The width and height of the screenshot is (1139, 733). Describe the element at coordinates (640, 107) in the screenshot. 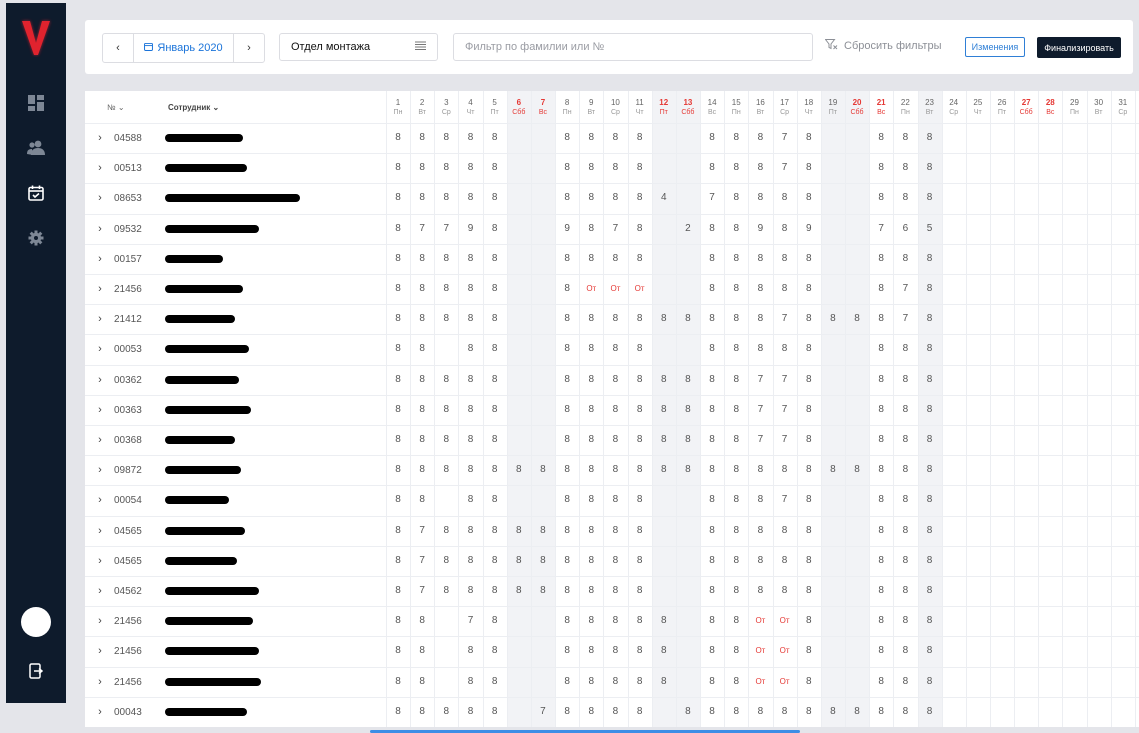

I see `day-header-11: 11 Чт` at that location.